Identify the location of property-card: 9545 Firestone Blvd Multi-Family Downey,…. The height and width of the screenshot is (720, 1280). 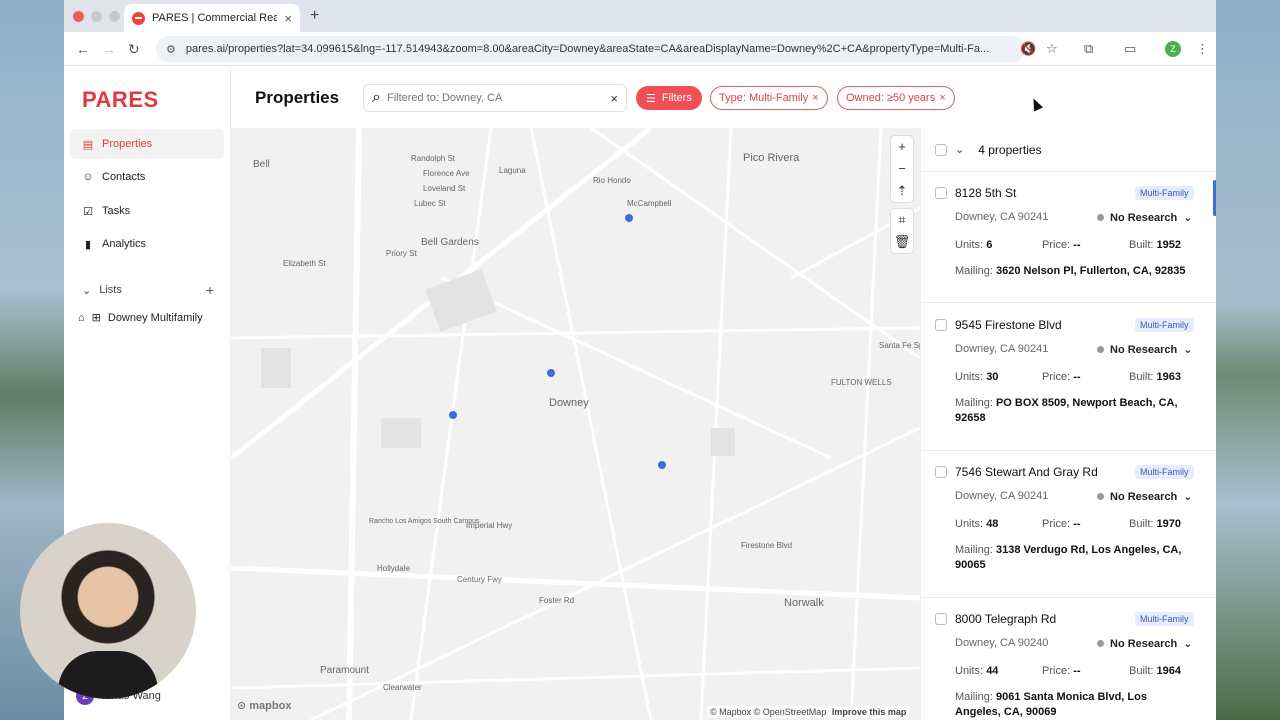
(1068, 377).